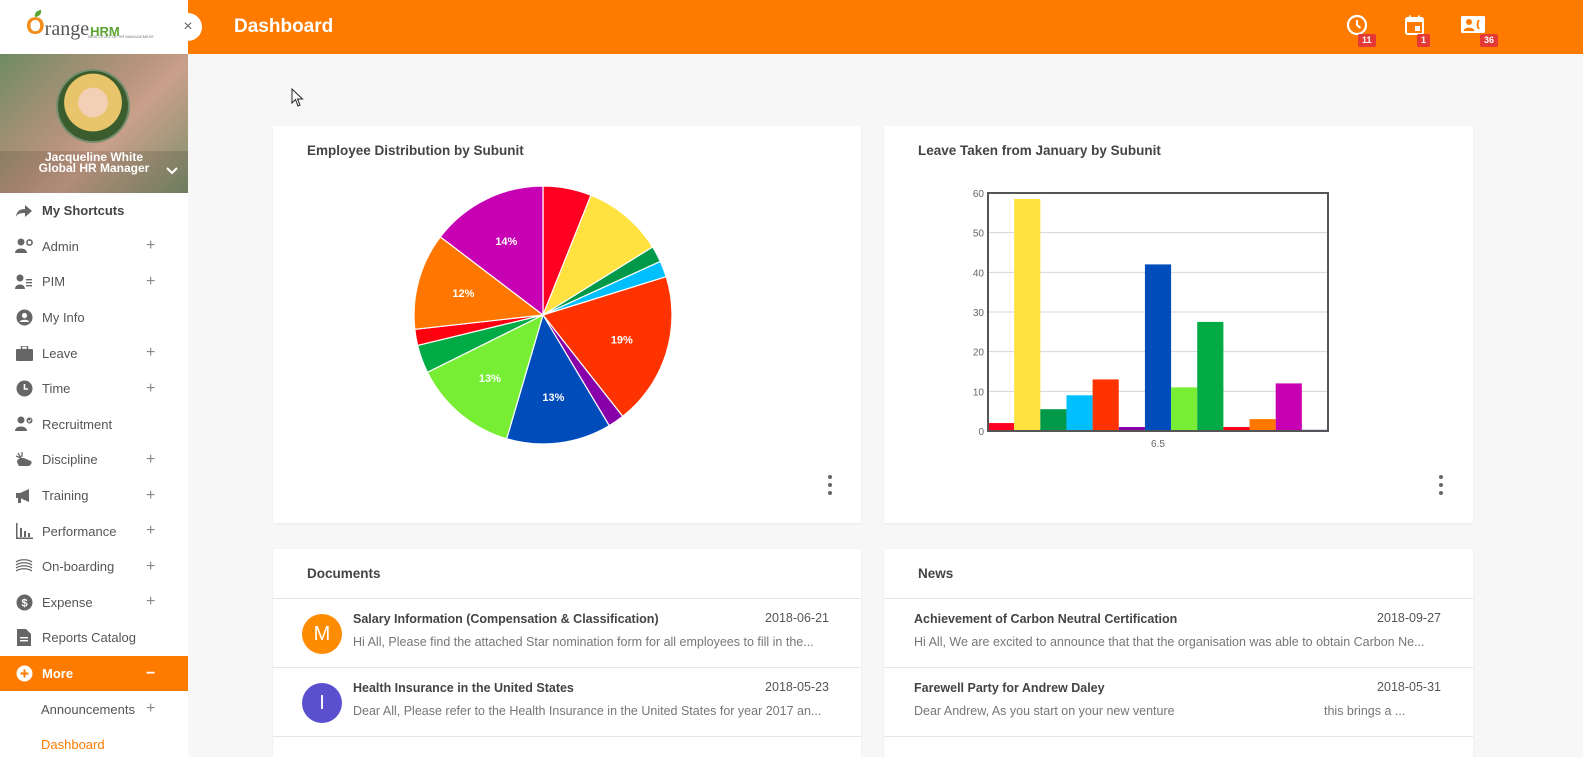 The height and width of the screenshot is (757, 1583). I want to click on sidebar-item-expense: $ Expense +, so click(94, 603).